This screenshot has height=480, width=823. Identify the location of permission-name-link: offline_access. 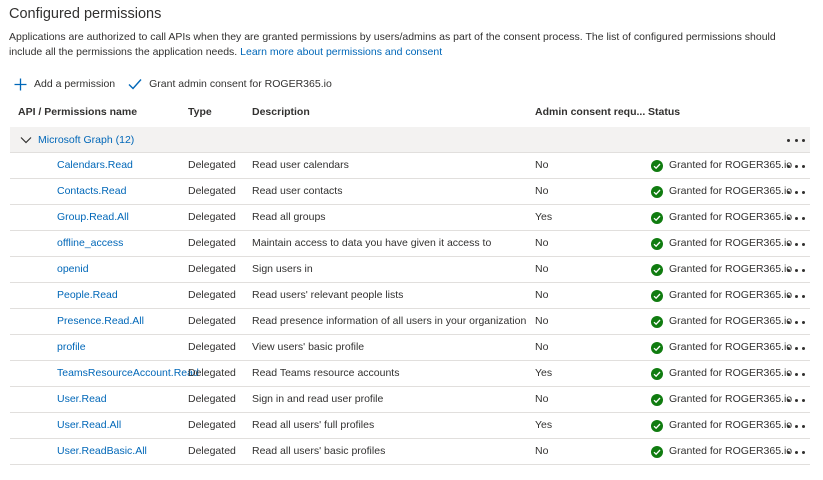
(90, 243).